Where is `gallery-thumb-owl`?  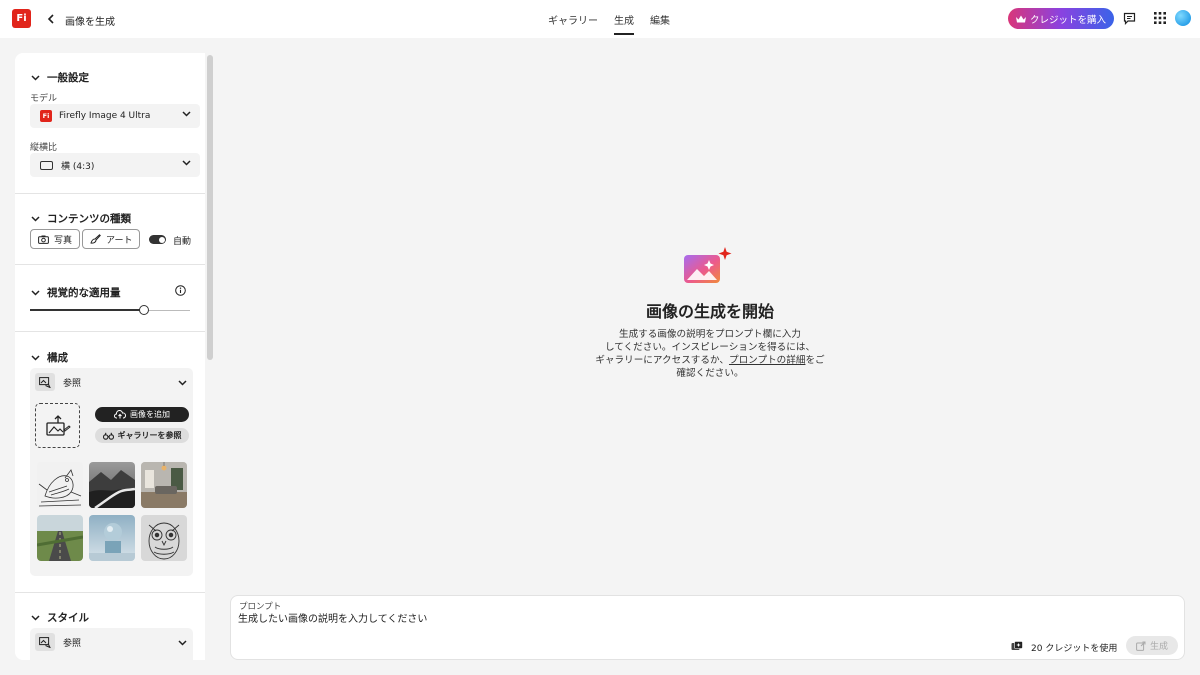 gallery-thumb-owl is located at coordinates (164, 538).